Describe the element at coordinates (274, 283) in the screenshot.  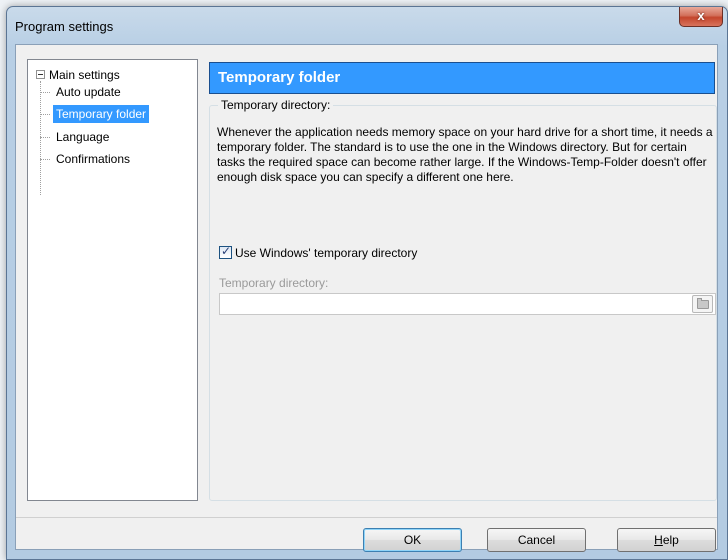
I see `temporary-directory-label: Temporary directory:` at that location.